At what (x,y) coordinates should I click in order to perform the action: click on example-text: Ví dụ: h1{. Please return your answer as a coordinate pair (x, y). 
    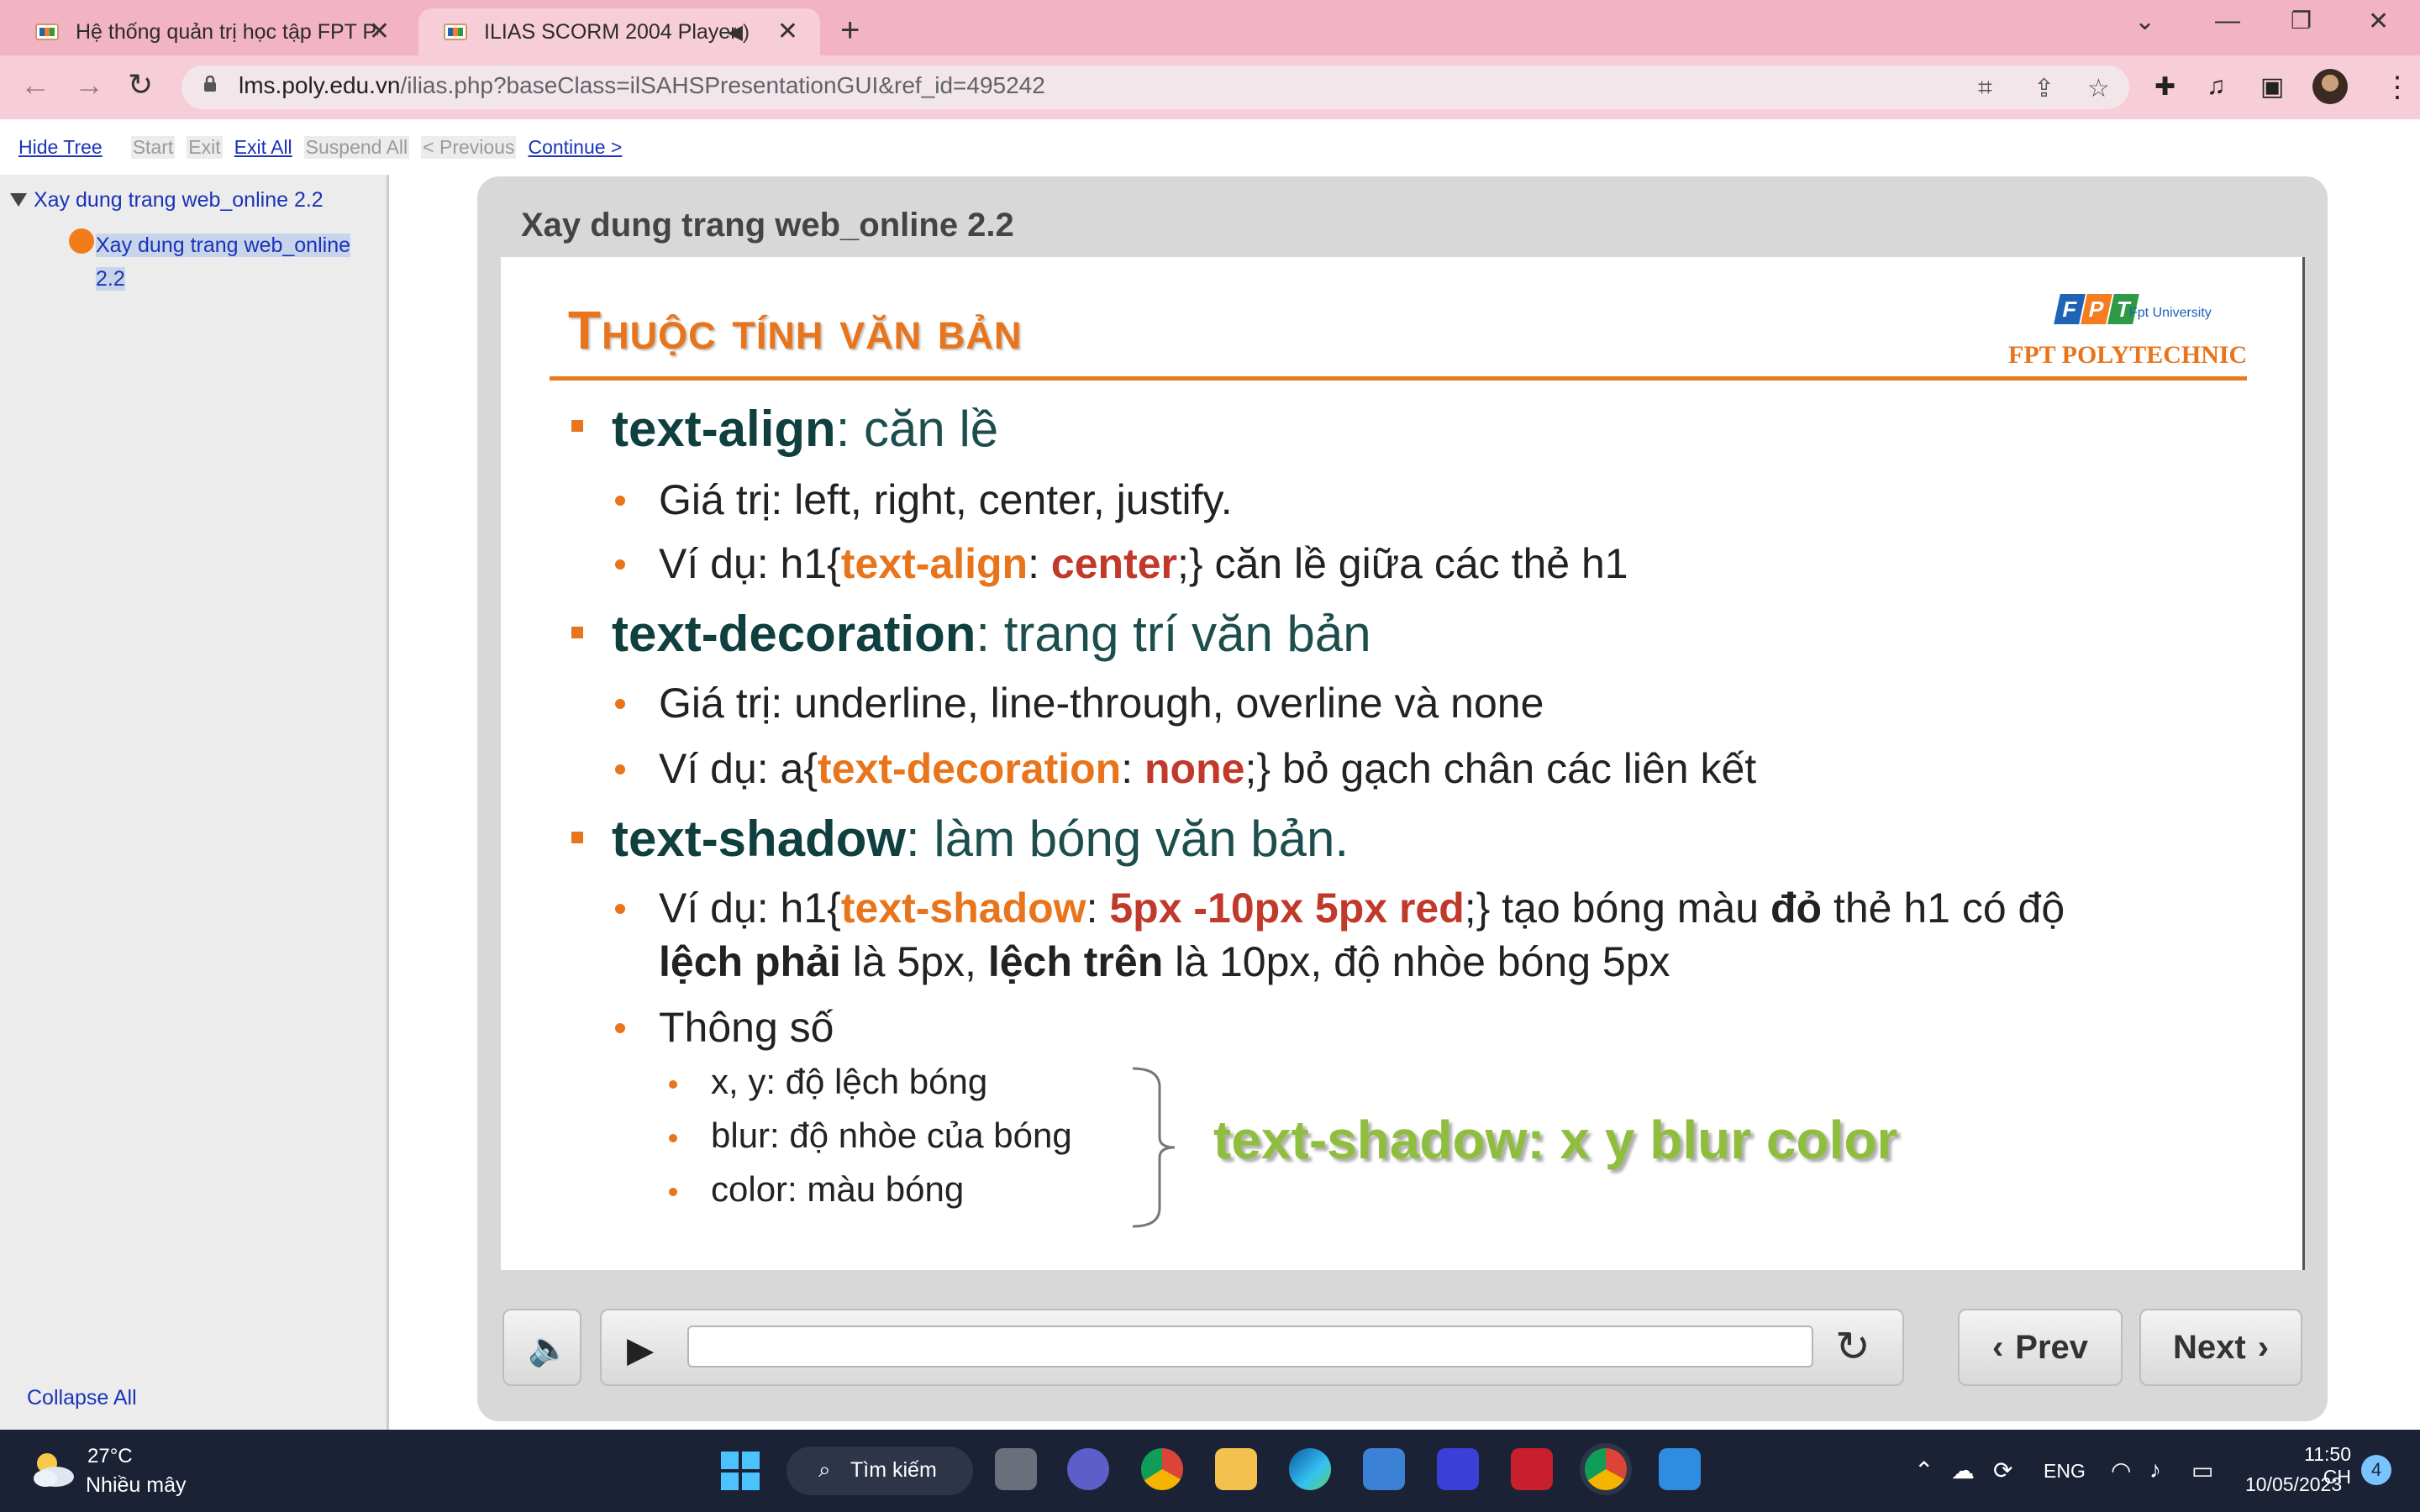
    Looking at the image, I should click on (750, 908).